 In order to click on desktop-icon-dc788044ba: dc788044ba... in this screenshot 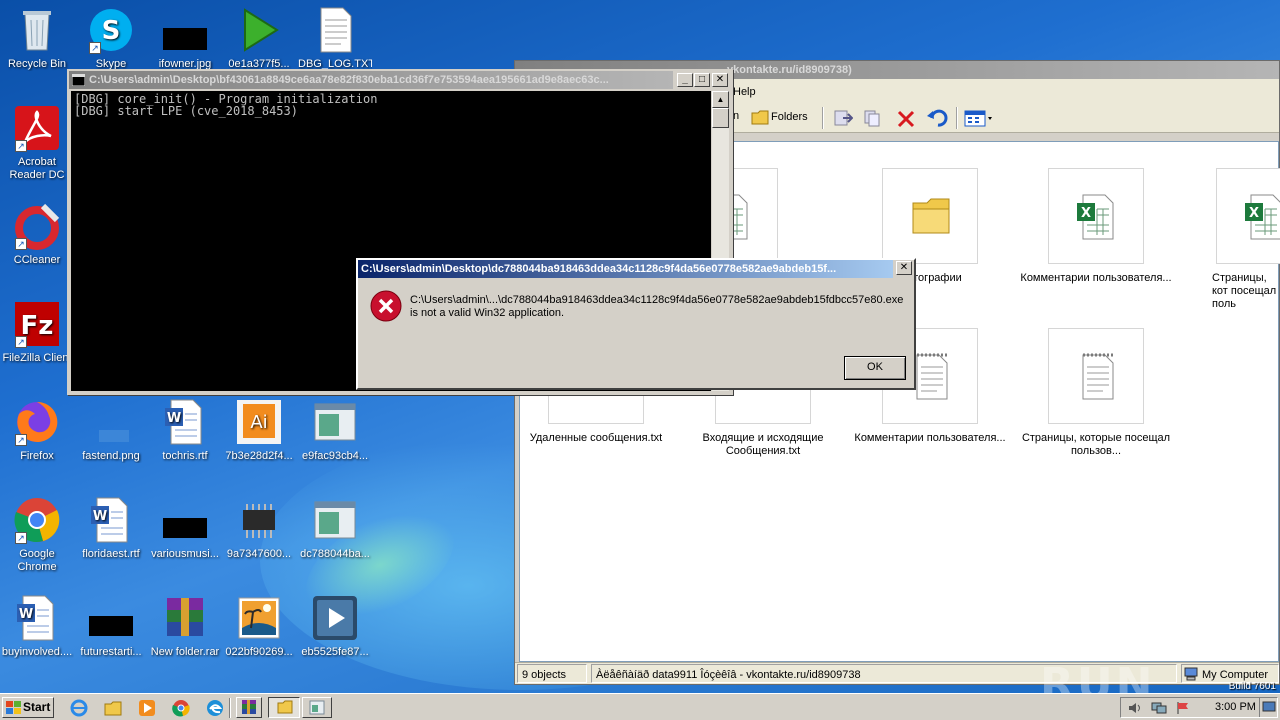, I will do `click(335, 528)`.